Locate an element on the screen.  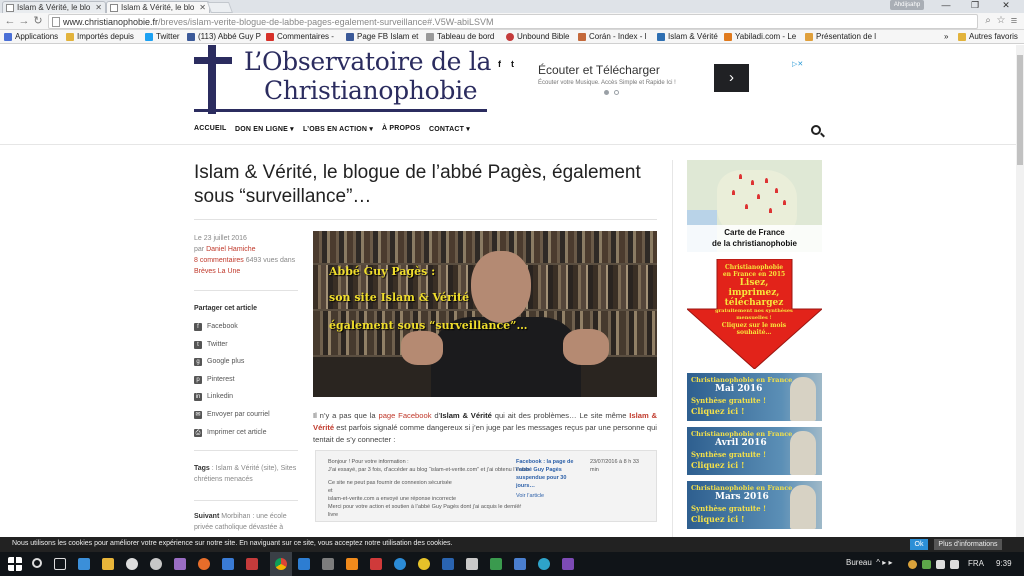
share-print: ⎙ Imprimer cet article is located at coordinates (230, 433).